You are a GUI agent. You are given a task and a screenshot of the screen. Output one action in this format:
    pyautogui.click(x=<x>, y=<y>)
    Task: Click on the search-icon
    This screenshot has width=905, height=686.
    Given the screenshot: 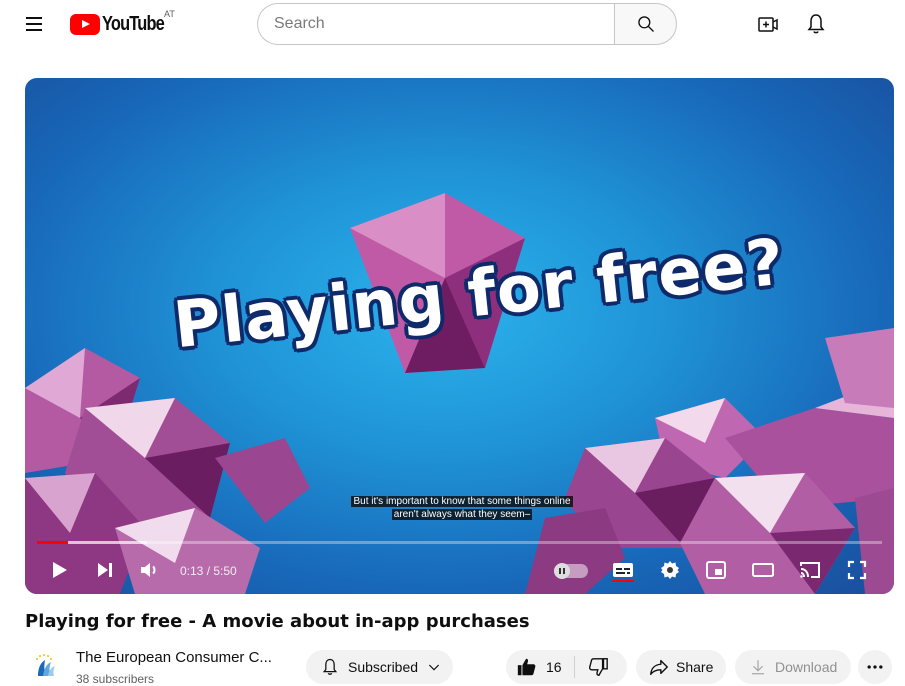 What is the action you would take?
    pyautogui.click(x=645, y=24)
    